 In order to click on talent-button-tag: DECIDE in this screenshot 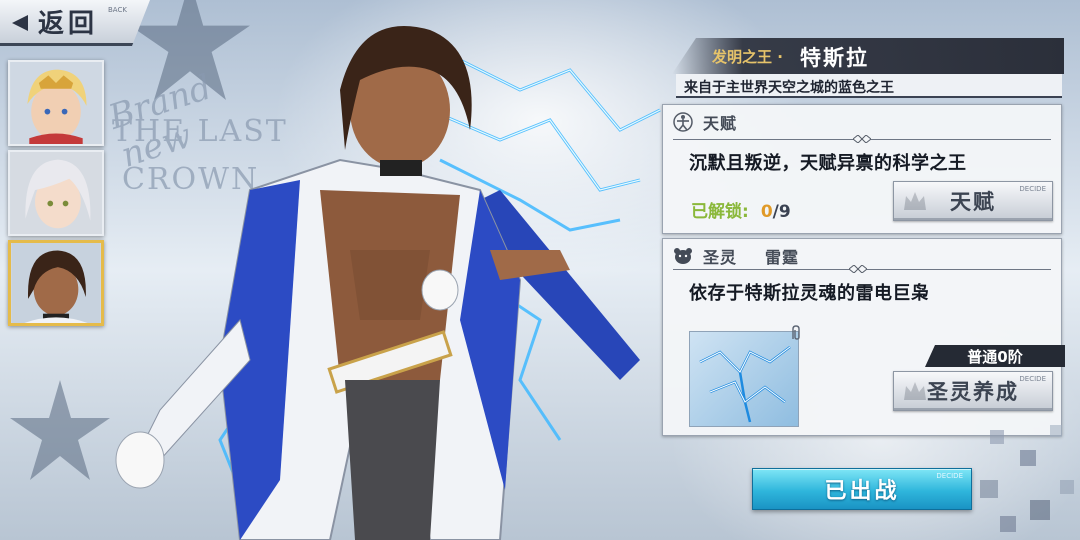, I will do `click(1032, 189)`.